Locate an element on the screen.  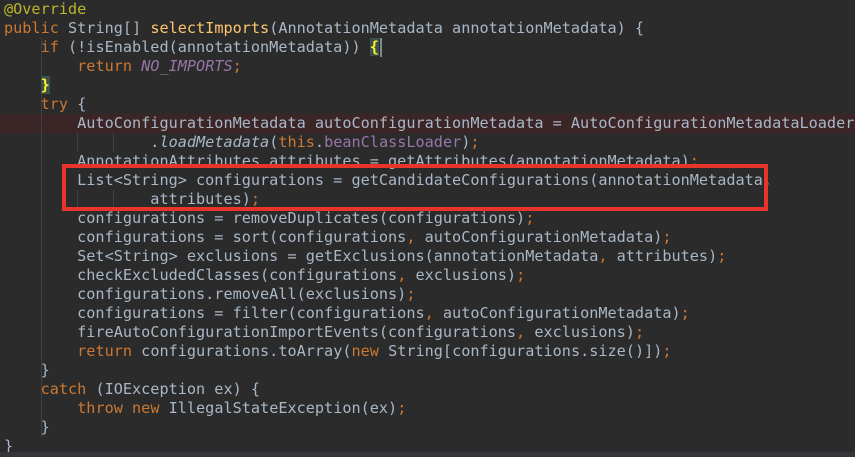
code-token: String[] is located at coordinates (104, 28).